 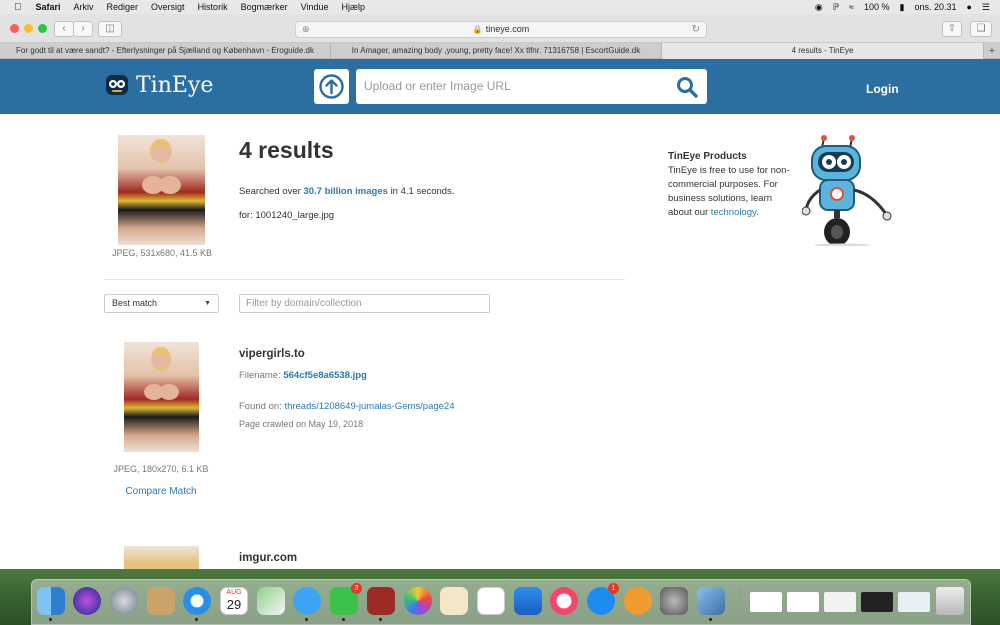 I want to click on system-preferences-icon, so click(x=674, y=601).